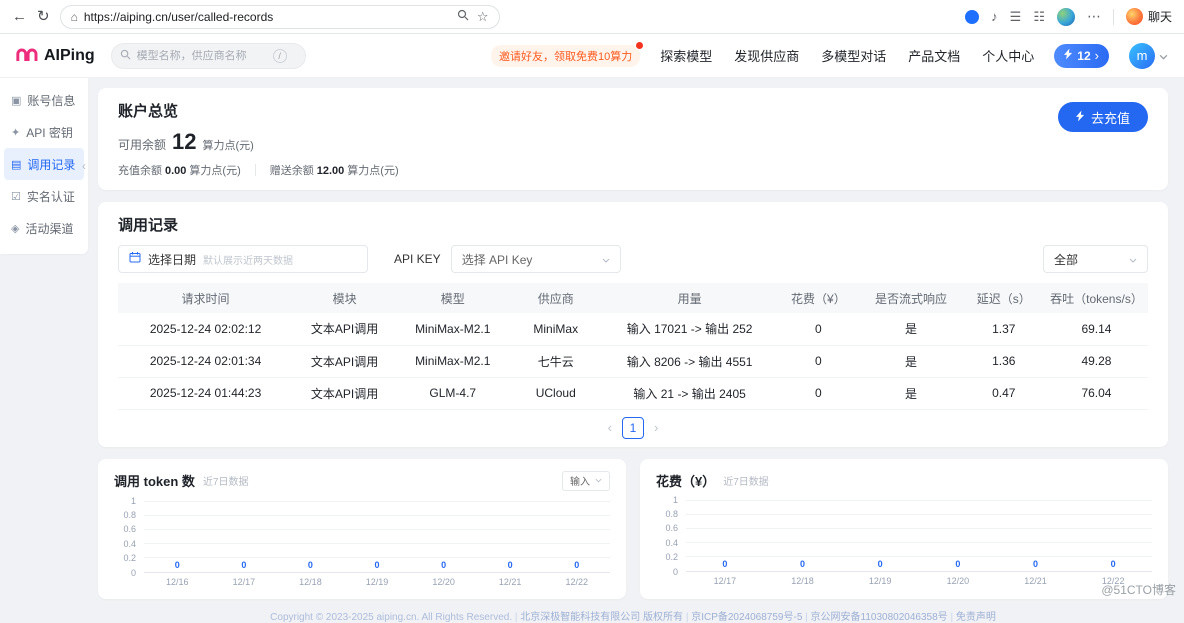  Describe the element at coordinates (177, 581) in the screenshot. I see `x-axis-label: 12/16` at that location.